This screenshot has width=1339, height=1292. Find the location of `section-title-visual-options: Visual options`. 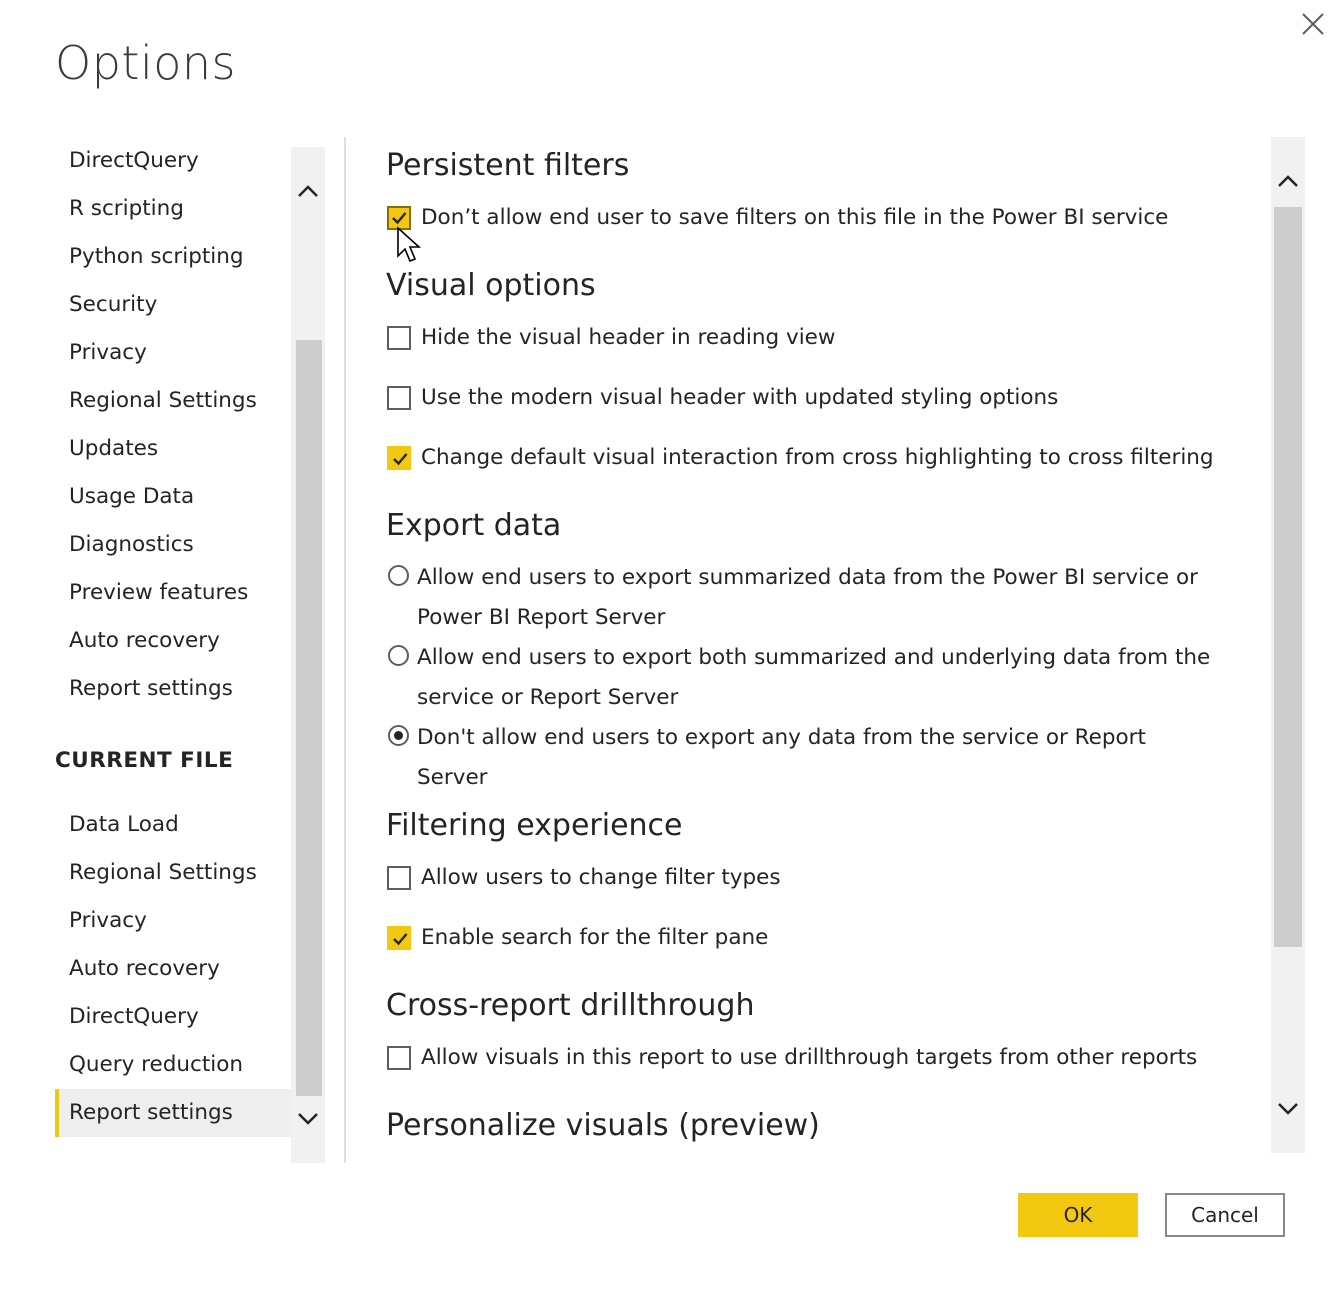

section-title-visual-options: Visual options is located at coordinates (491, 285).